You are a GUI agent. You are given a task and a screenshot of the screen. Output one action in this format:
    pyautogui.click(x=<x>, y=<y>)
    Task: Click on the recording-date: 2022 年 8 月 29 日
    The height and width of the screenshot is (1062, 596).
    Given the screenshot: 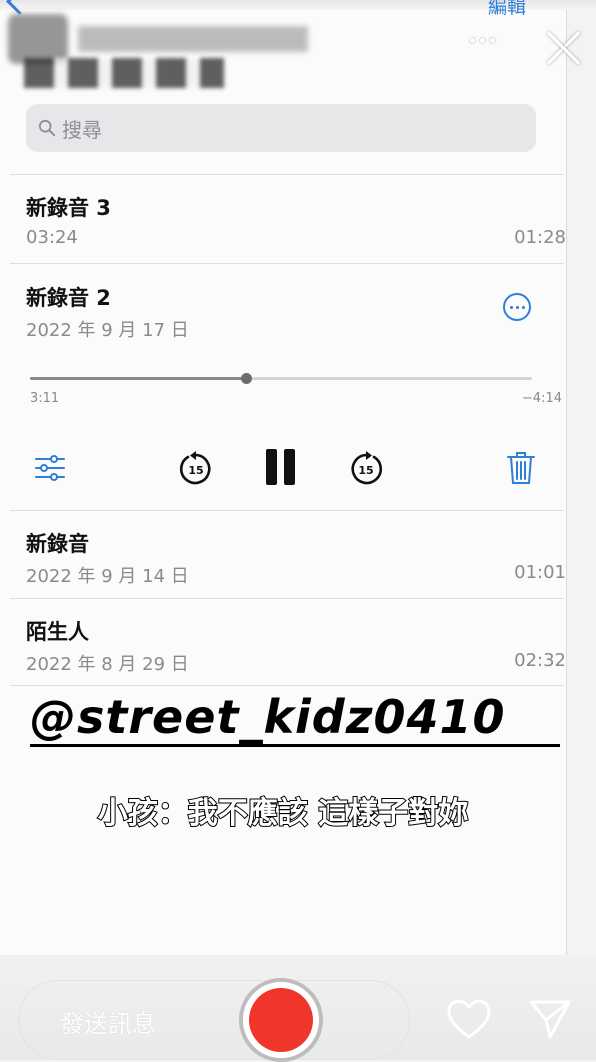 What is the action you would take?
    pyautogui.click(x=107, y=664)
    